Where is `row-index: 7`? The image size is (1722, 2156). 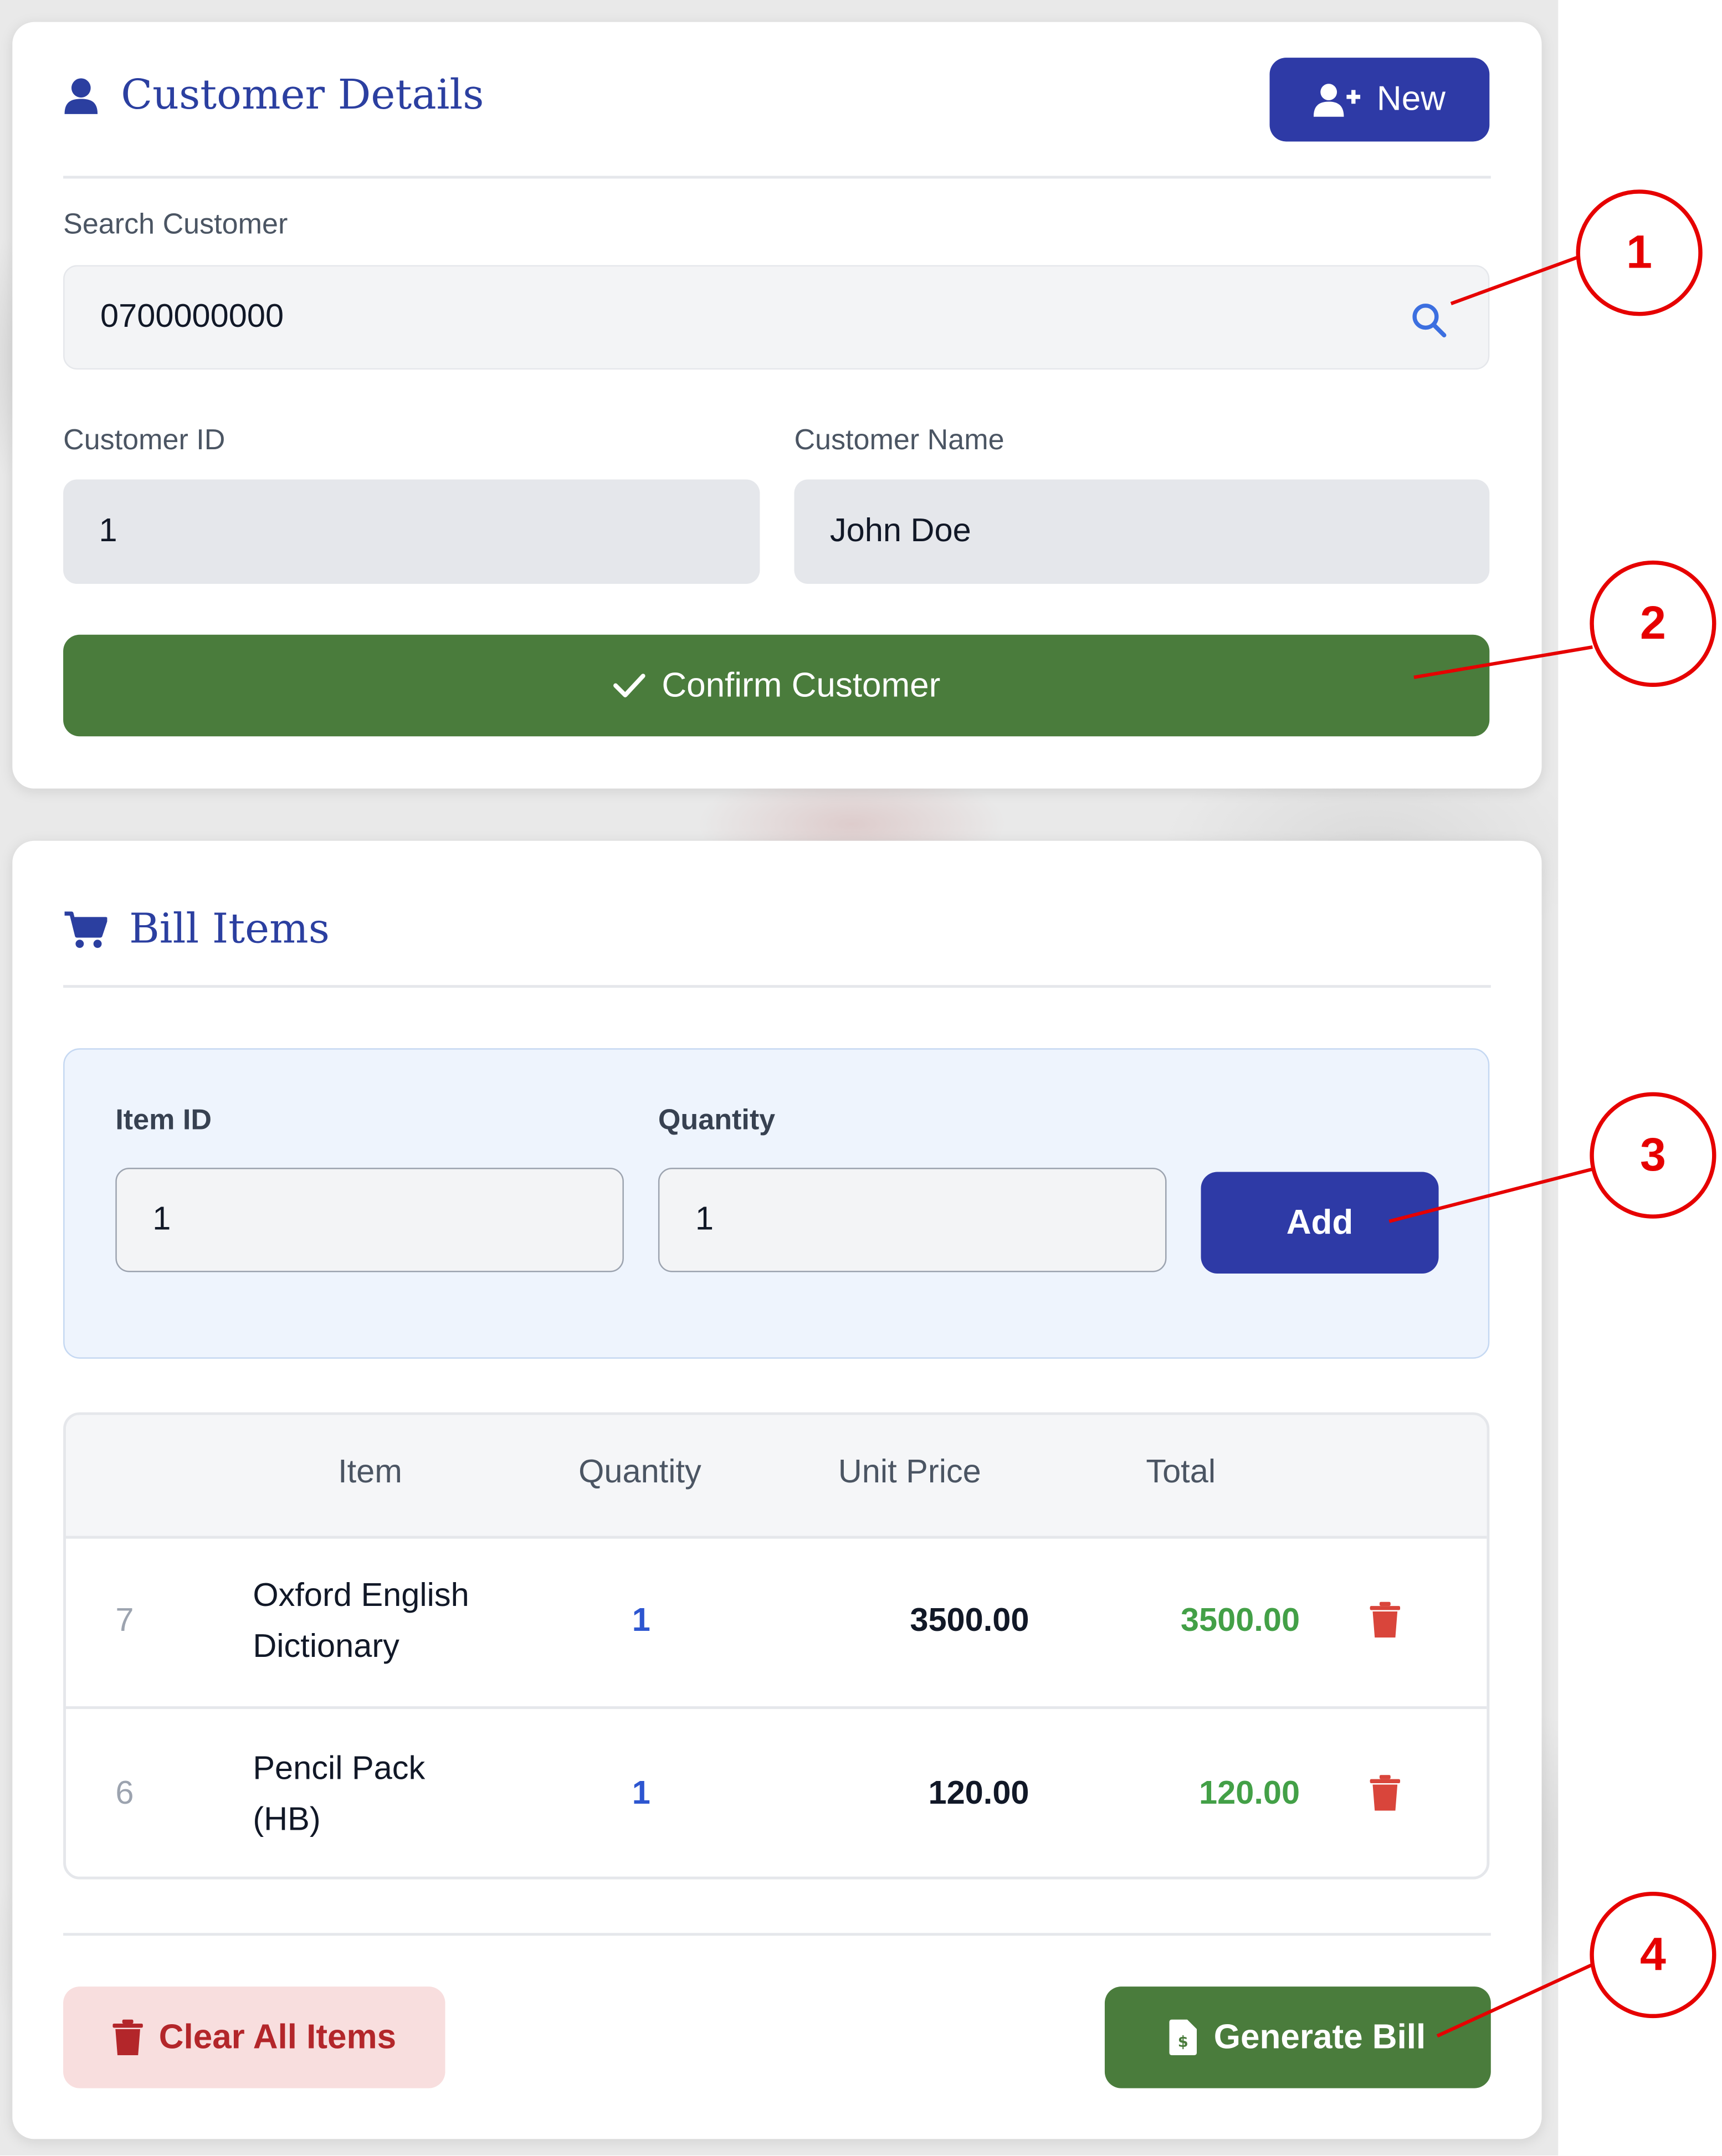 row-index: 7 is located at coordinates (124, 1620).